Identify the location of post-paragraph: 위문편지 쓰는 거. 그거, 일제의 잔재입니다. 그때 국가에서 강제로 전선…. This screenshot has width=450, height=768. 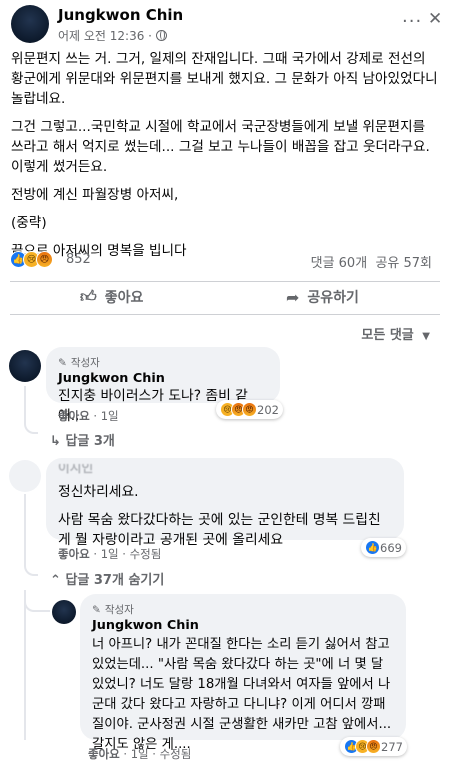
(224, 79).